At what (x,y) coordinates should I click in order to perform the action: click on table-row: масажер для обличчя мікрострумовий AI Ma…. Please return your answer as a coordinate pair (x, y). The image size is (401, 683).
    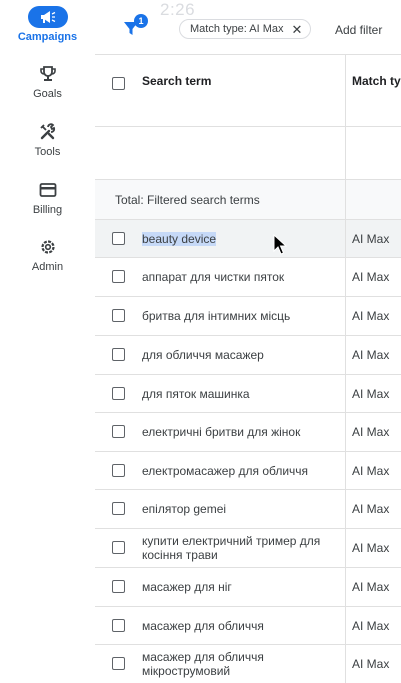
    Looking at the image, I should click on (248, 664).